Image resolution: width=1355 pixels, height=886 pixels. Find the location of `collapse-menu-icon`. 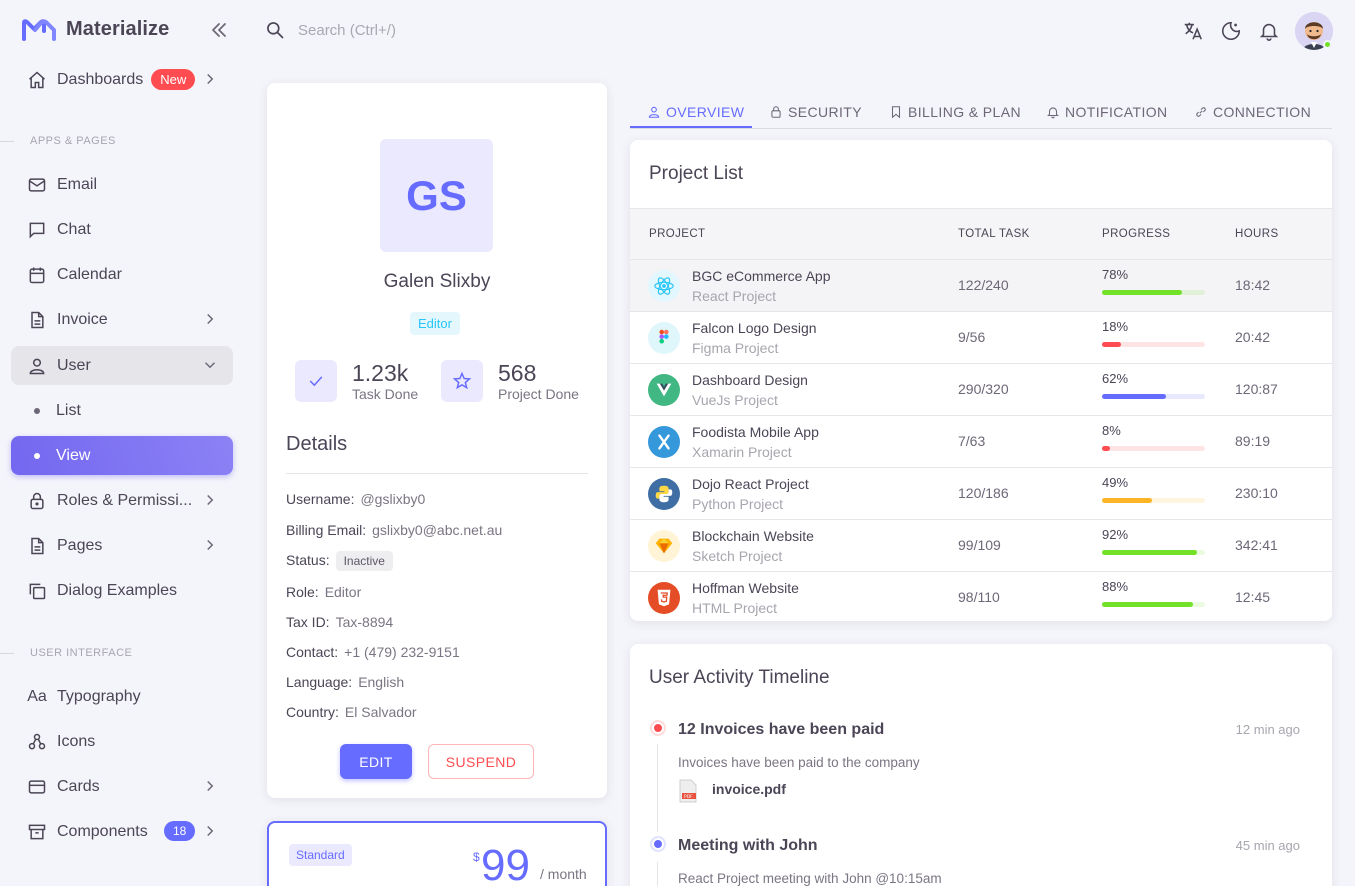

collapse-menu-icon is located at coordinates (219, 30).